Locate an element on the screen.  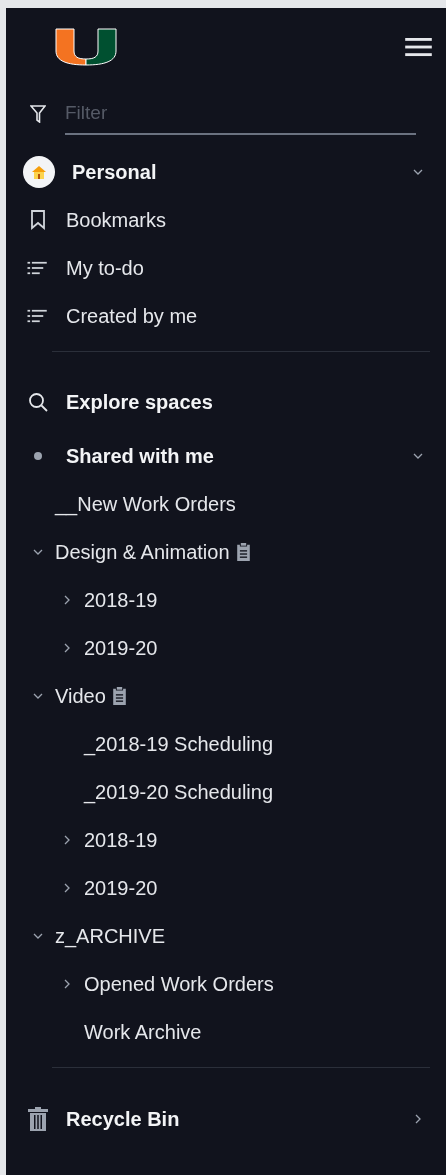
menu-icon is located at coordinates (418, 47).